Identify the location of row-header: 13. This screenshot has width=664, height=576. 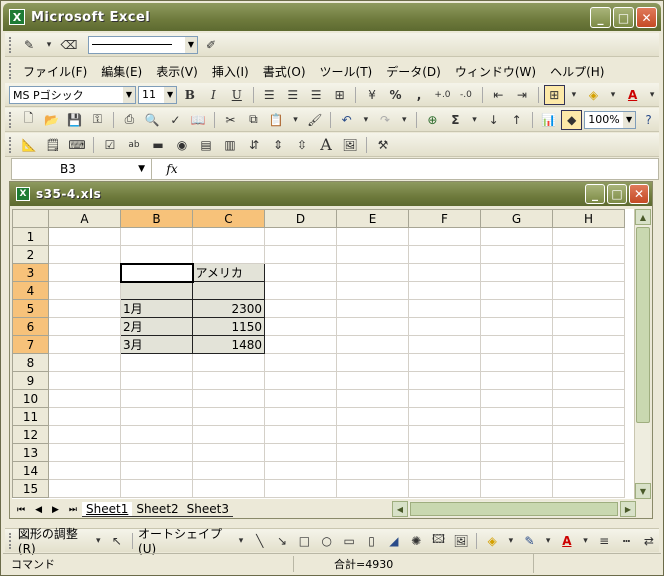
(30, 452).